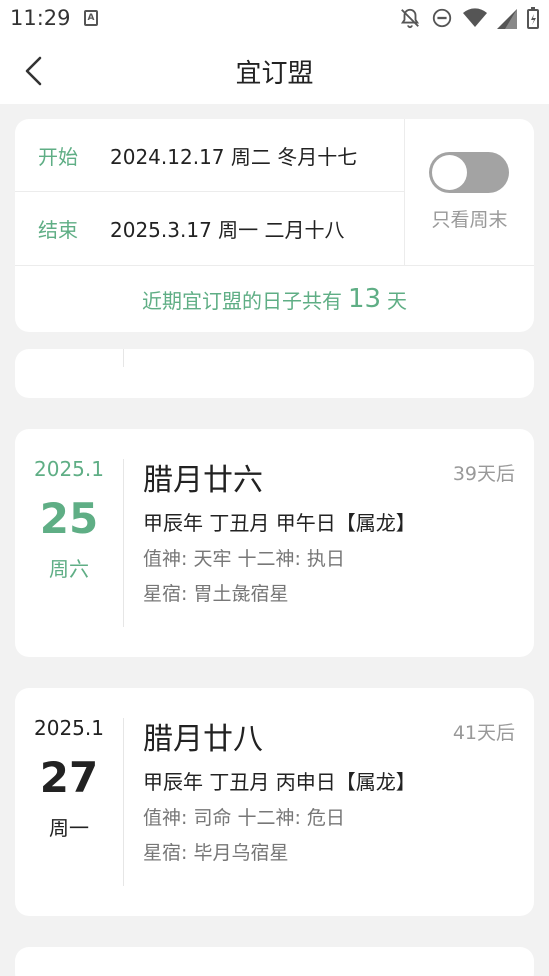 The width and height of the screenshot is (549, 976). Describe the element at coordinates (469, 172) in the screenshot. I see `weekend-only-toggle` at that location.